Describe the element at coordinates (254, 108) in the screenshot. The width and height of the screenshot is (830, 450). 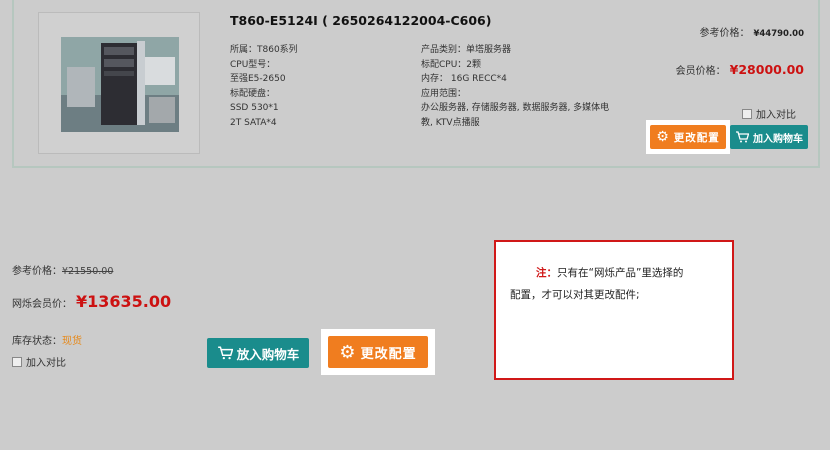
I see `spec-disk-ssd: SSD 530*1` at that location.